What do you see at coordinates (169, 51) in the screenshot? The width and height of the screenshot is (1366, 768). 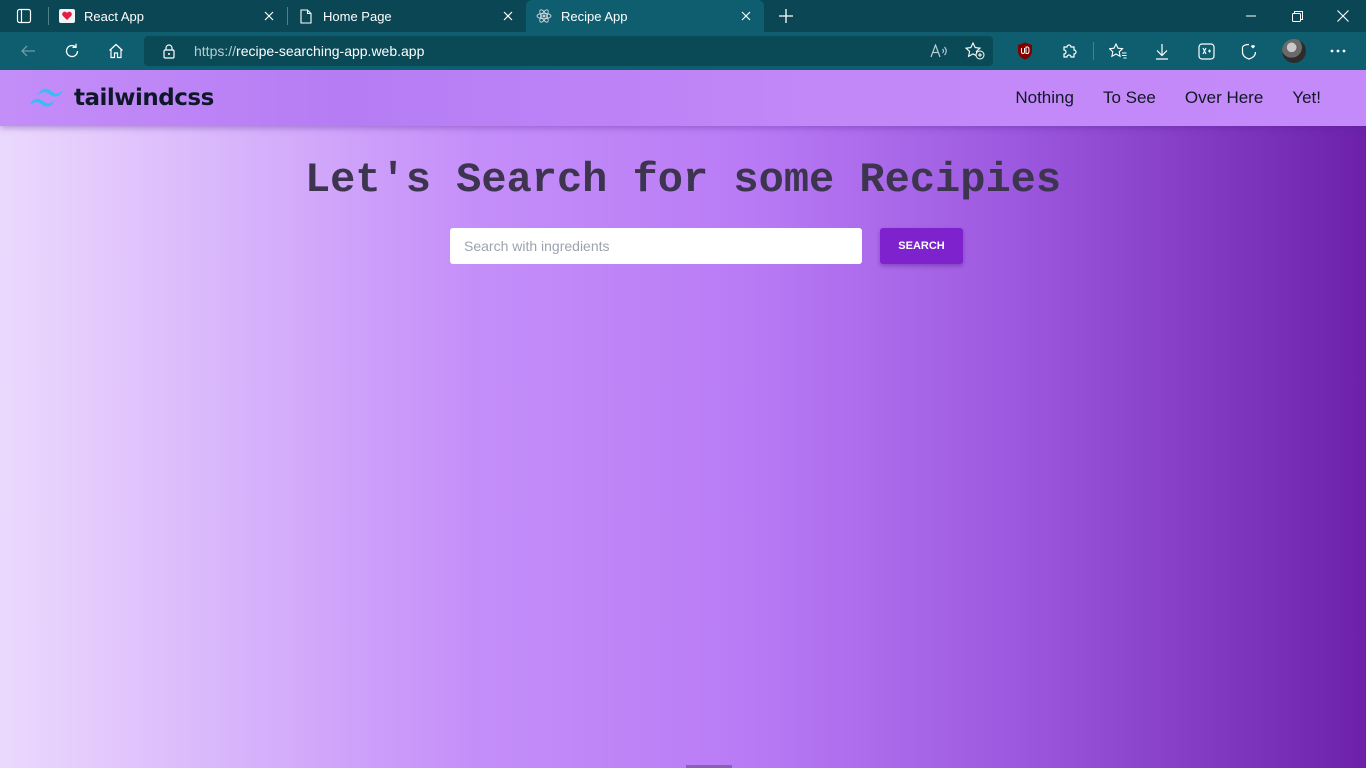 I see `lock-icon` at bounding box center [169, 51].